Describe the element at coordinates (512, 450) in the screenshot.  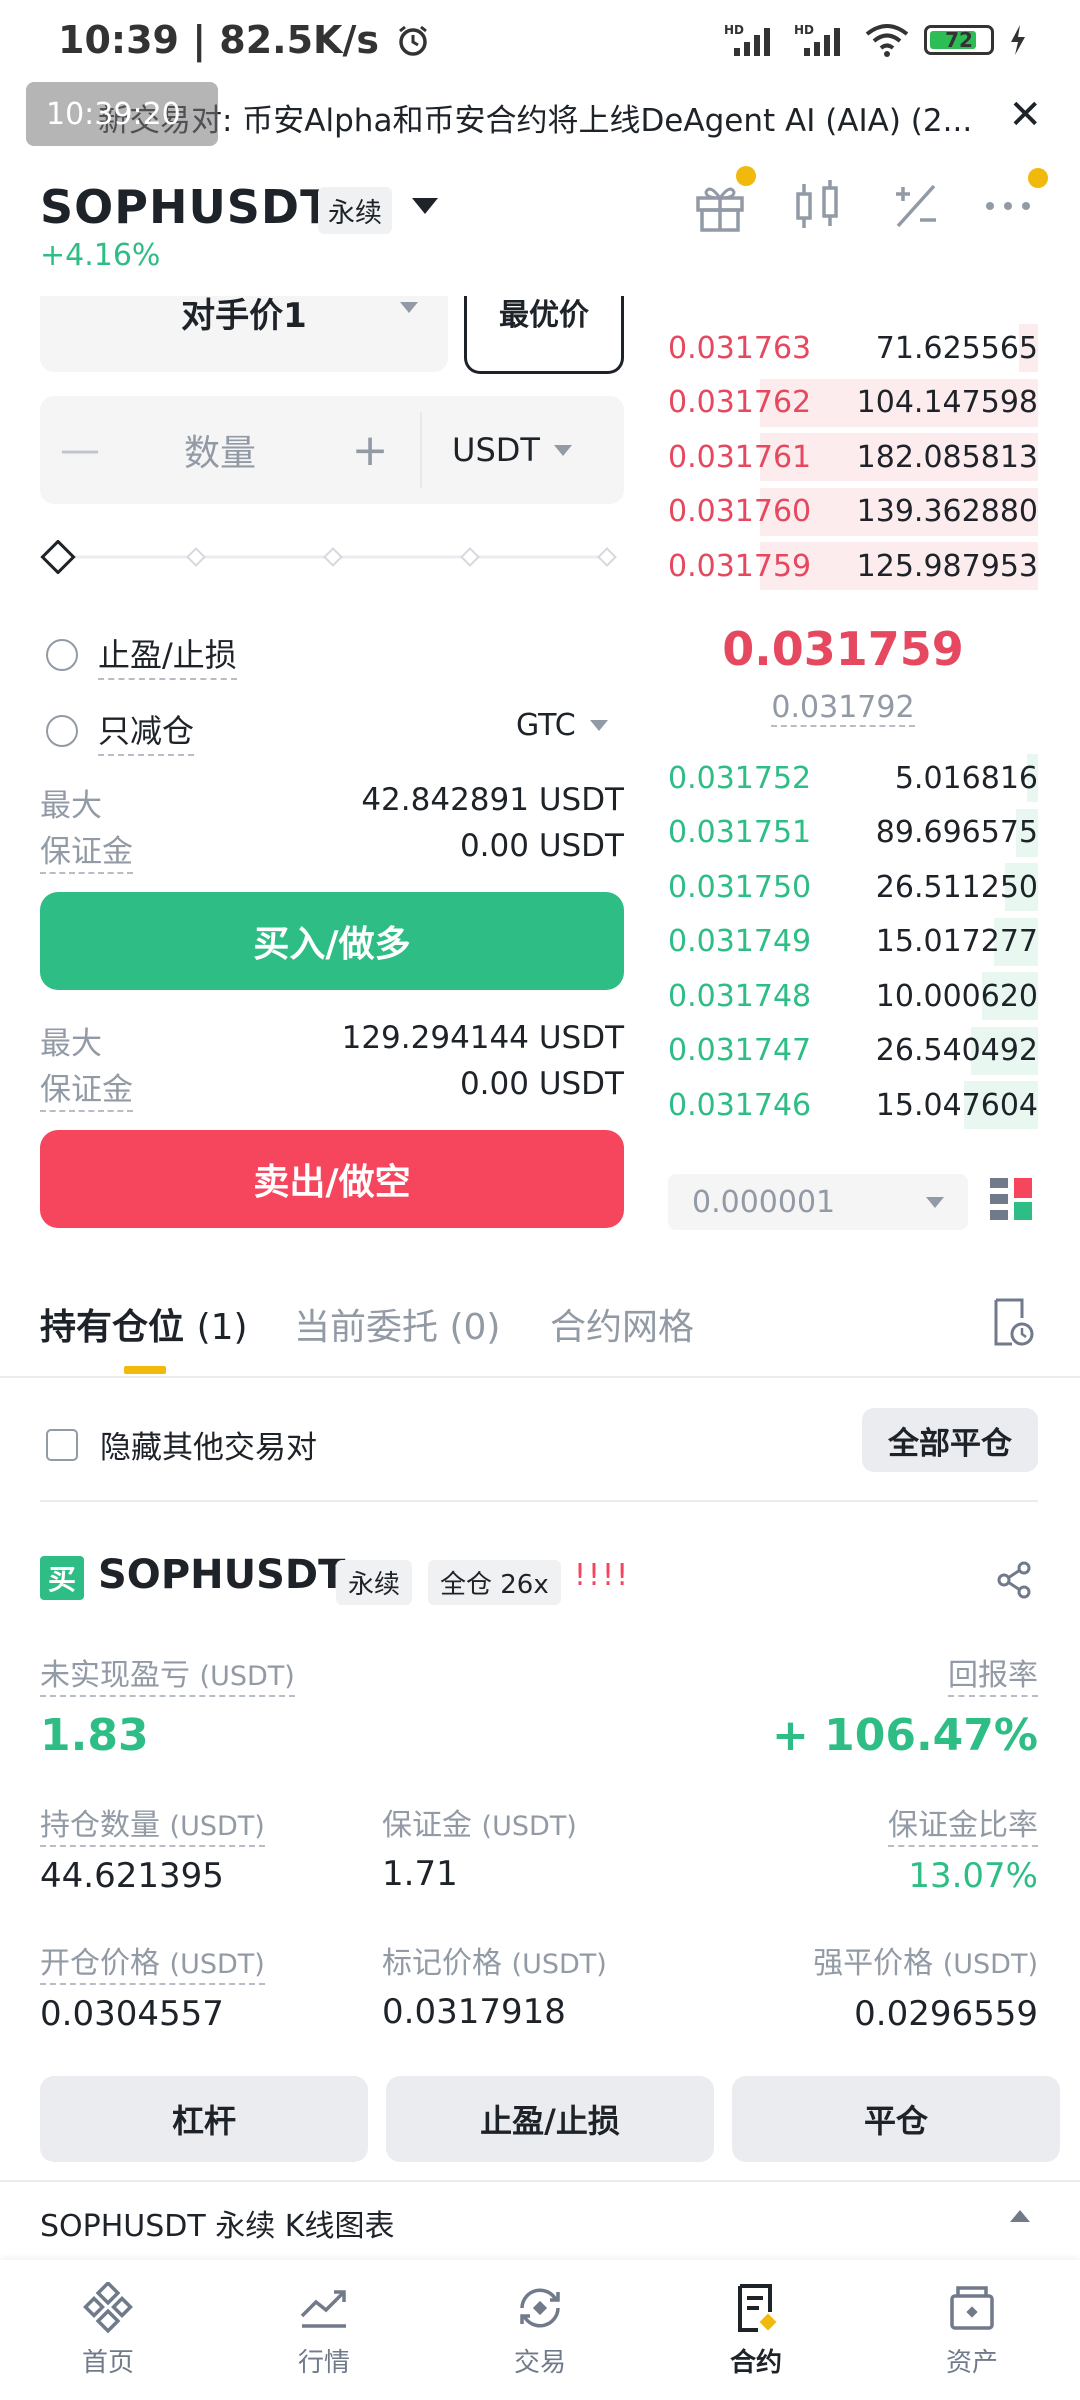
I see `unit-select: USDT` at that location.